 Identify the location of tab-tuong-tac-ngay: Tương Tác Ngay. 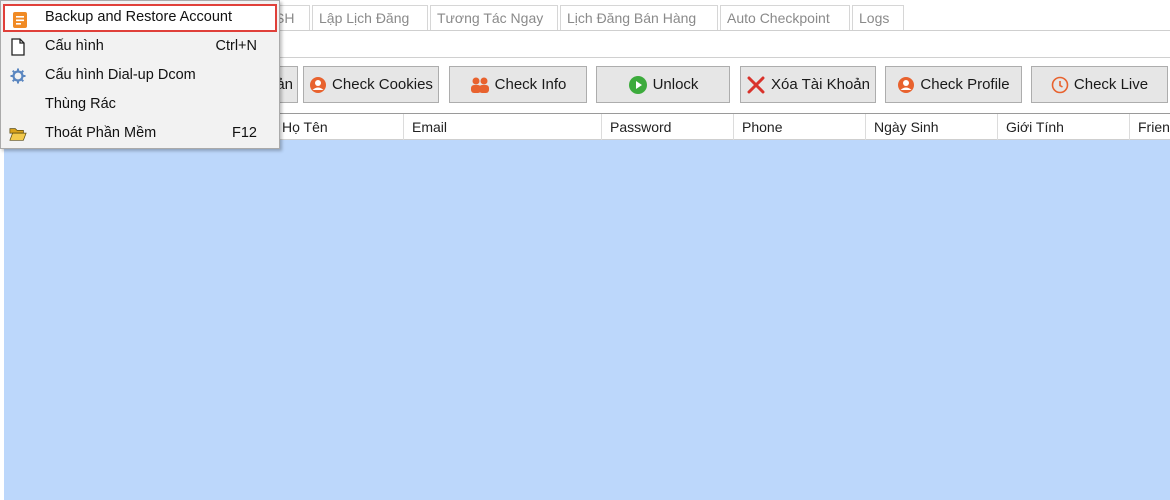
(494, 17).